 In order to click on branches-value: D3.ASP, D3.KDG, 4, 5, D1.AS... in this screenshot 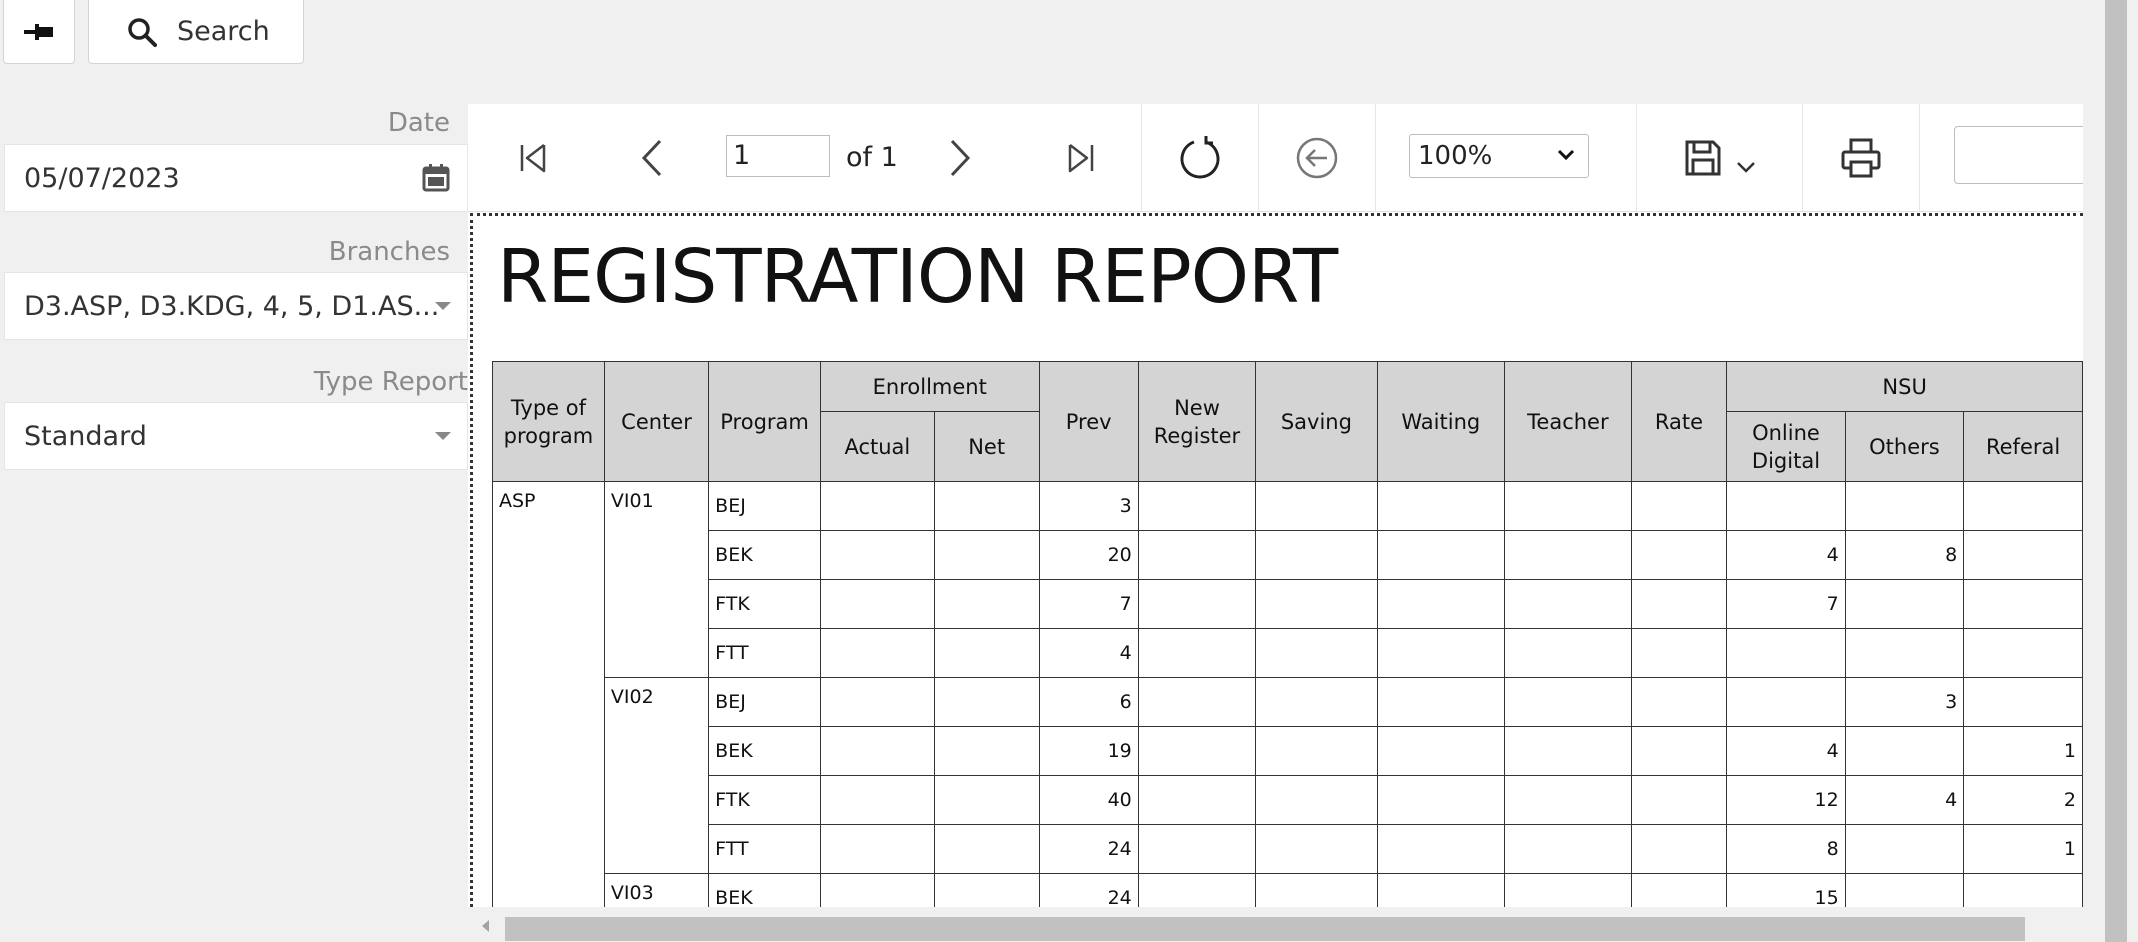, I will do `click(232, 306)`.